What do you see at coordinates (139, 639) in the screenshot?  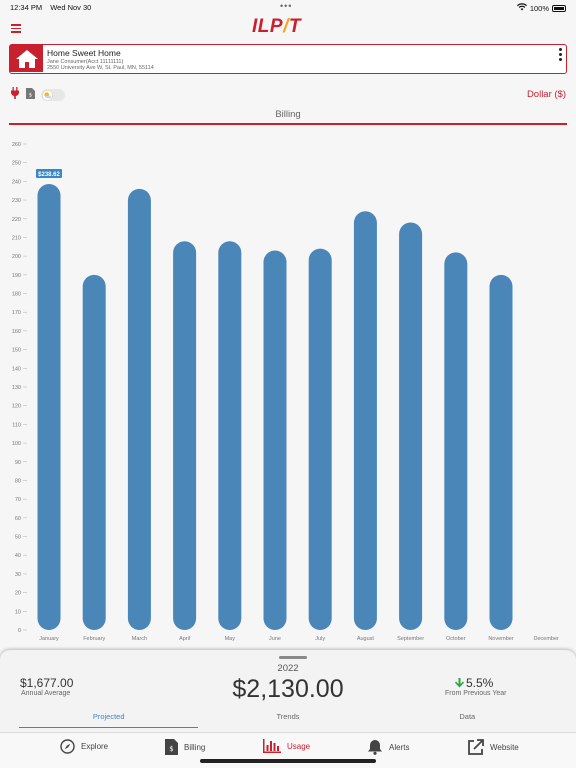 I see `x-tick-label: March` at bounding box center [139, 639].